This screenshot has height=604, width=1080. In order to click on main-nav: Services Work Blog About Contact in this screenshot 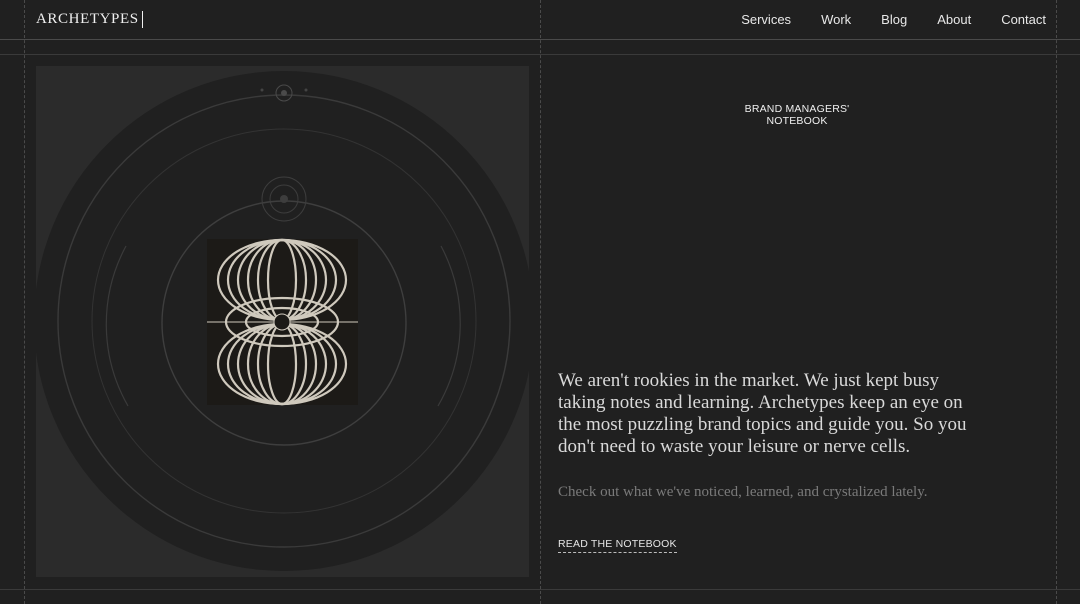, I will do `click(893, 19)`.